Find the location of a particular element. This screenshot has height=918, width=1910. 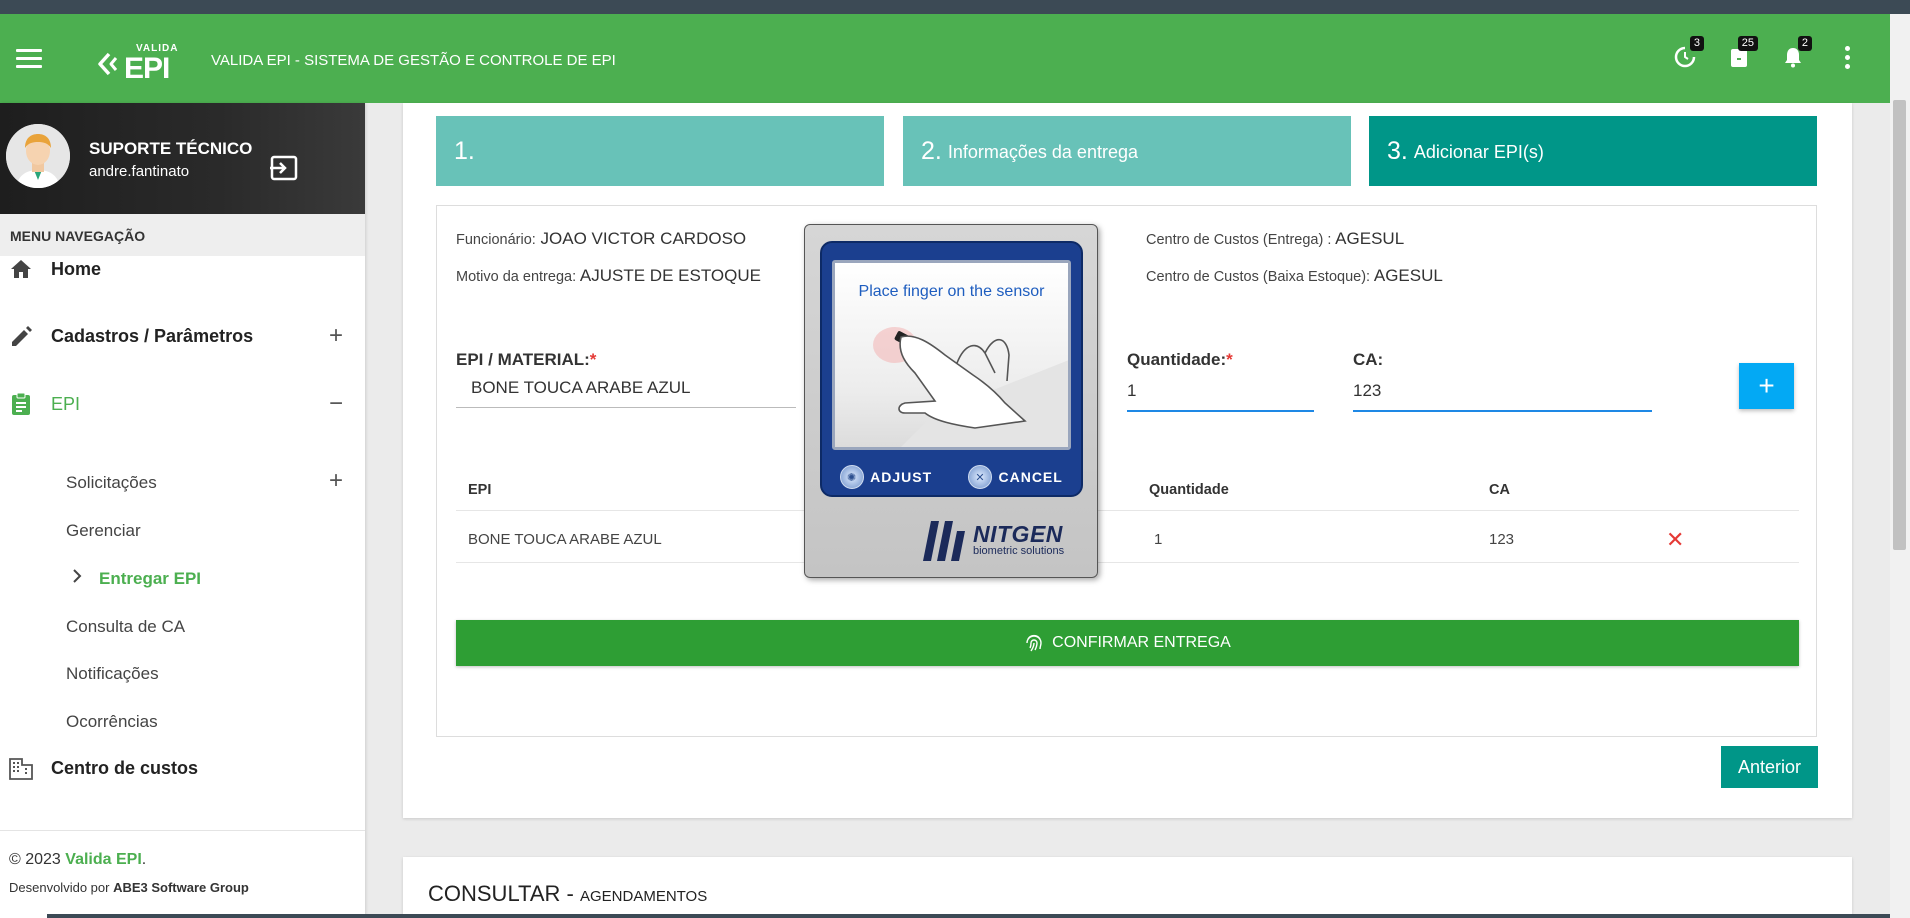

logo-big-text: EPI is located at coordinates (147, 68).